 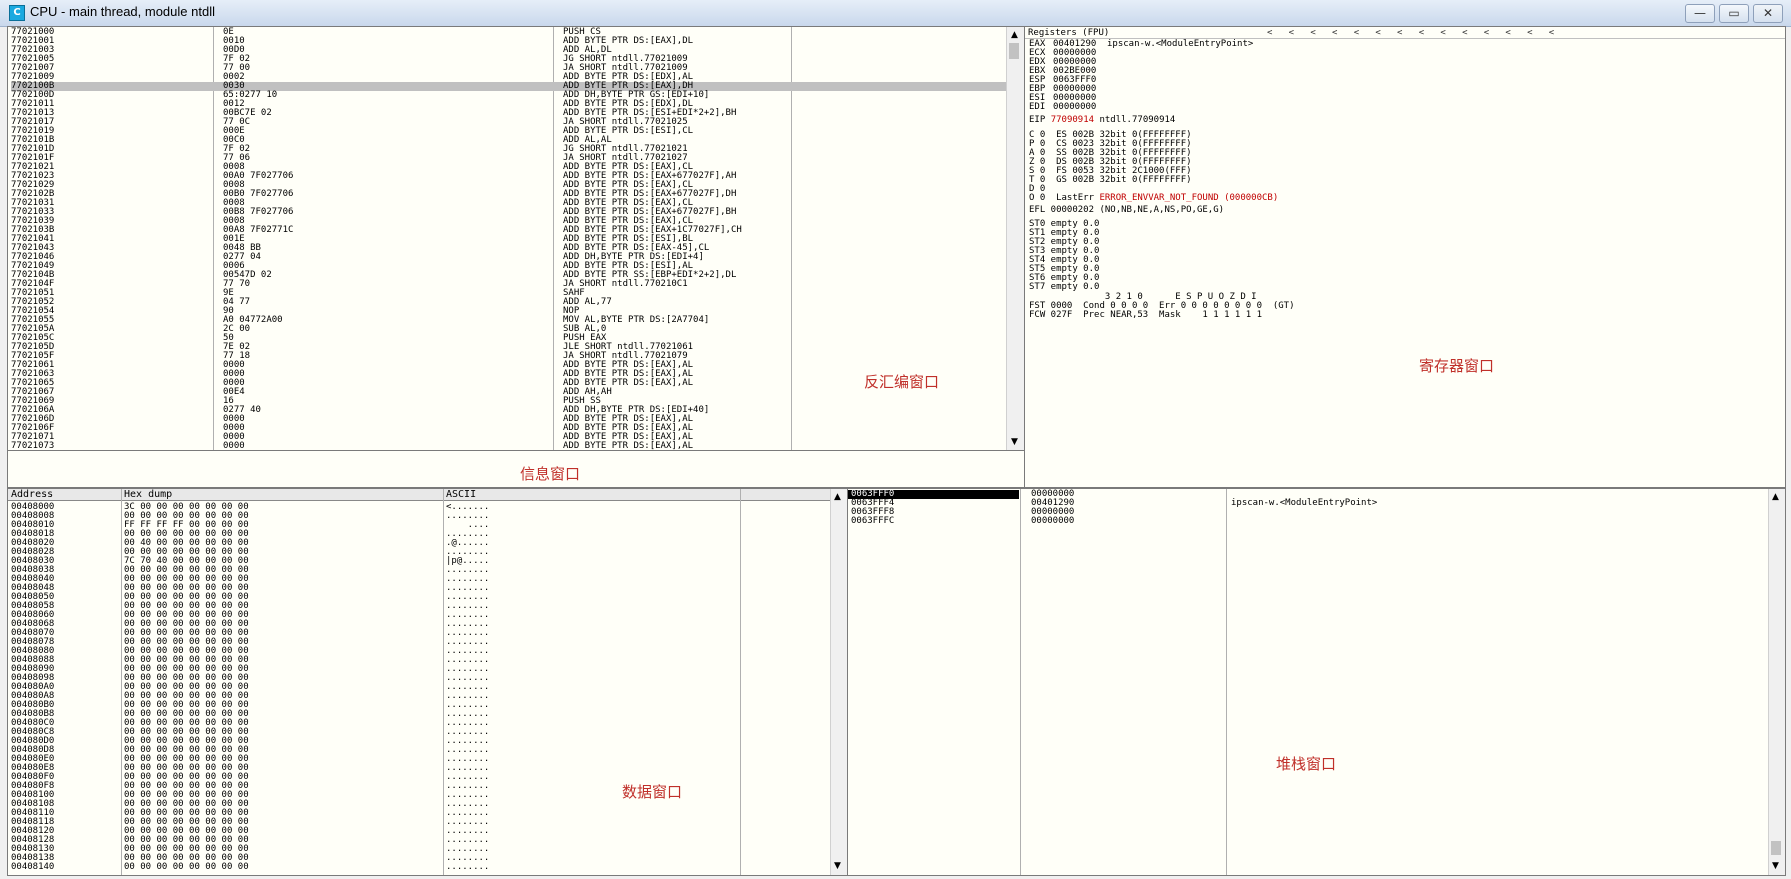 I want to click on eip-value: 77090914, so click(x=1072, y=120).